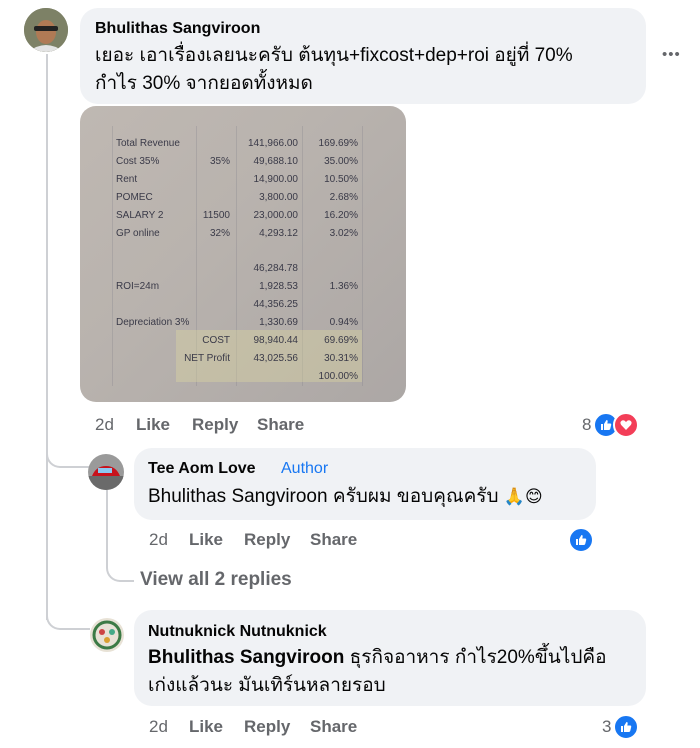 This screenshot has width=700, height=748. Describe the element at coordinates (127, 179) in the screenshot. I see `sheet-cell: Rent` at that location.